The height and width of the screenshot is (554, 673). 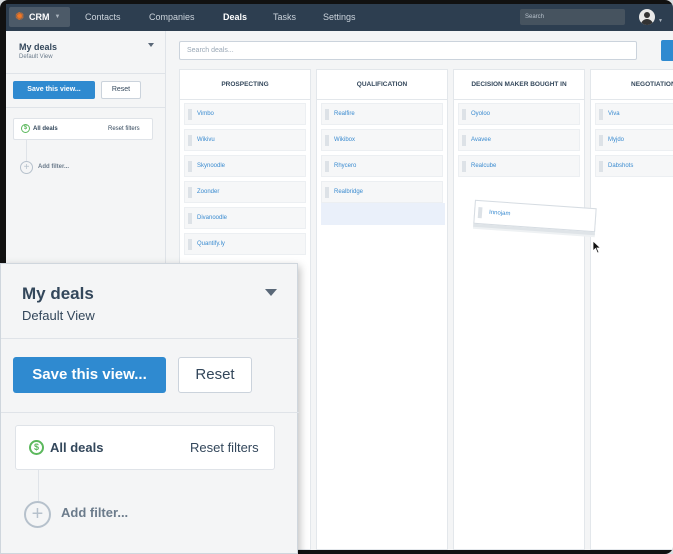 What do you see at coordinates (634, 140) in the screenshot?
I see `deal-card: Myjdo` at bounding box center [634, 140].